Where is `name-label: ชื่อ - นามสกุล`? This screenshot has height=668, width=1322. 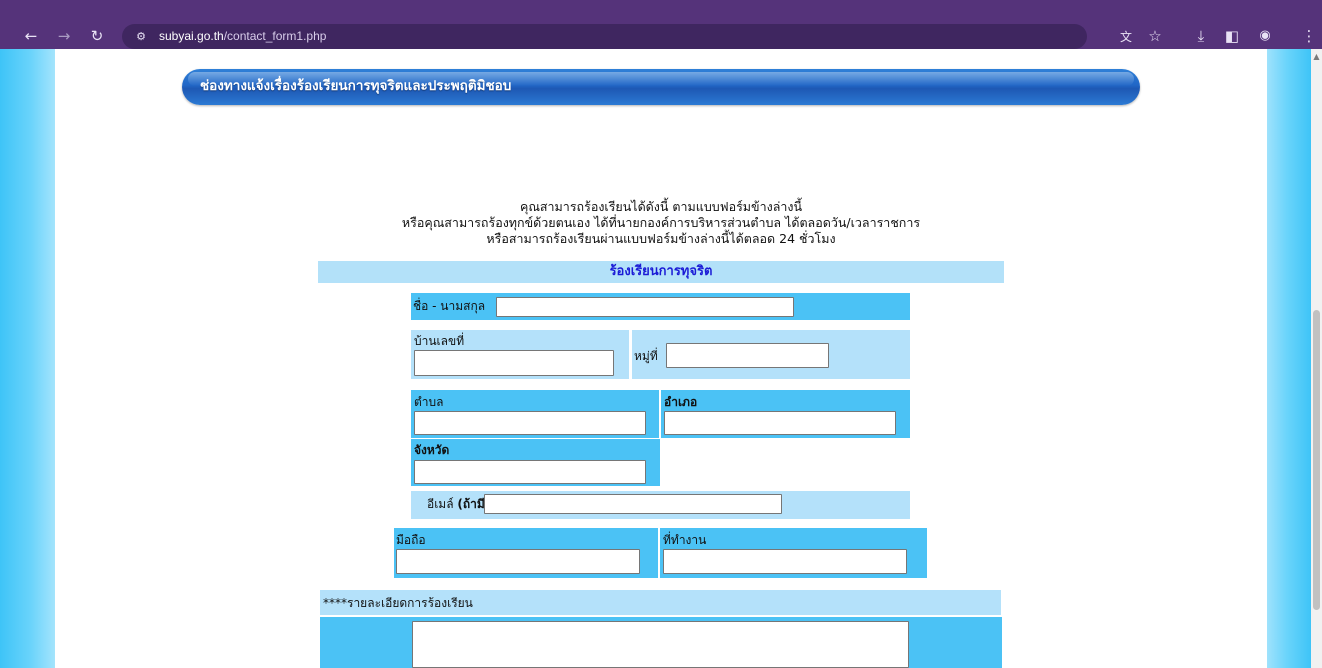 name-label: ชื่อ - นามสกุล is located at coordinates (449, 306).